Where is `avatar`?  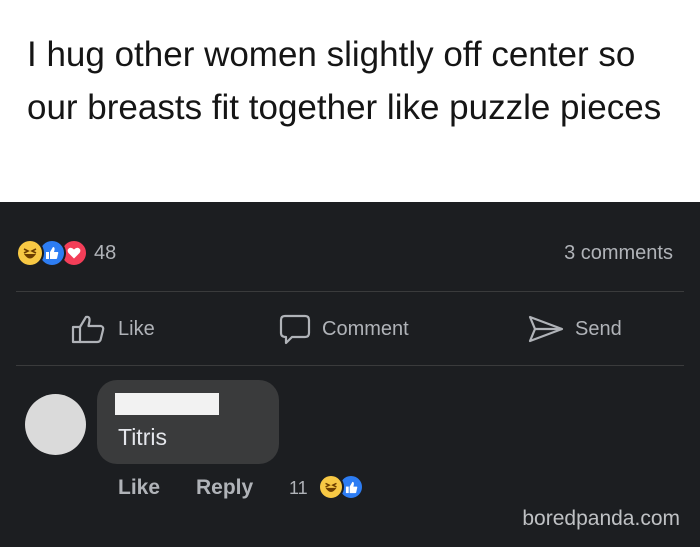 avatar is located at coordinates (55, 424).